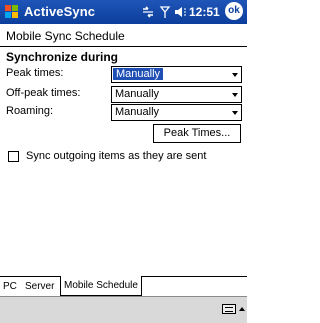  What do you see at coordinates (123, 309) in the screenshot?
I see `command-bar` at bounding box center [123, 309].